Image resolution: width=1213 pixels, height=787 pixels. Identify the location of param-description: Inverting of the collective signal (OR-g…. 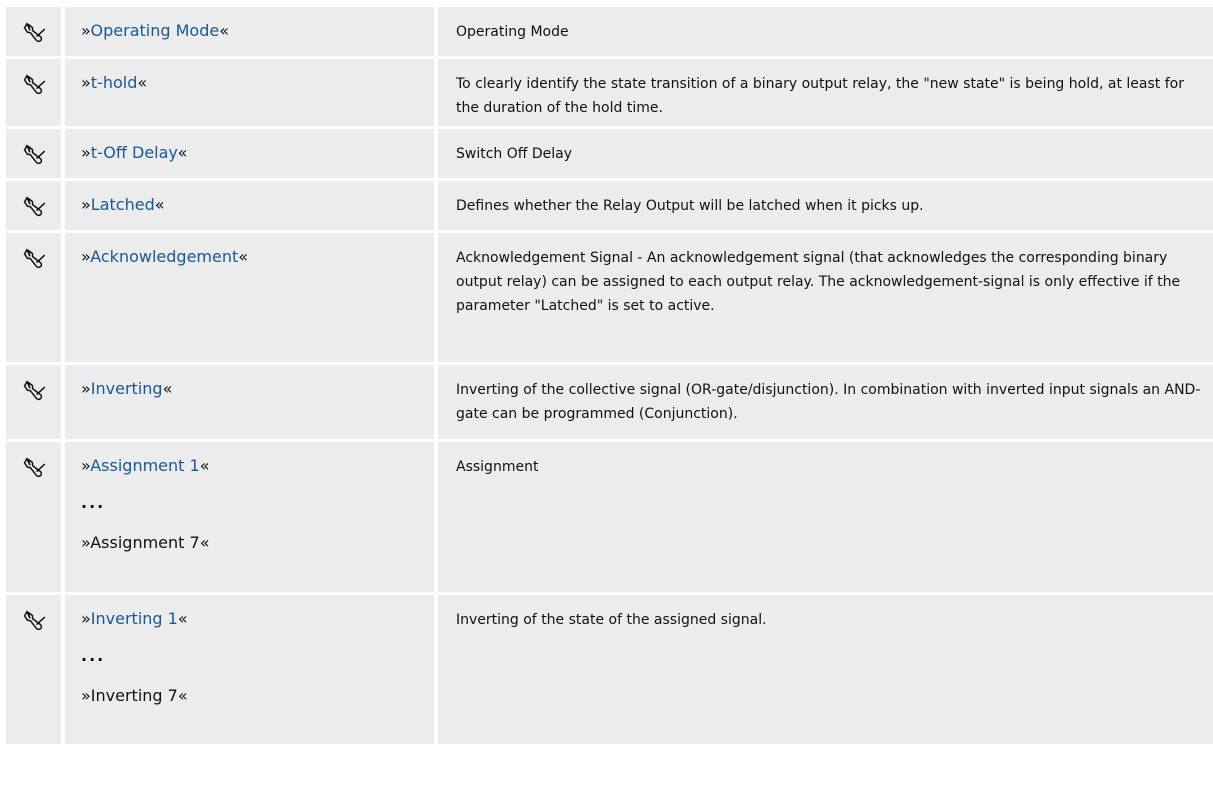
(828, 402).